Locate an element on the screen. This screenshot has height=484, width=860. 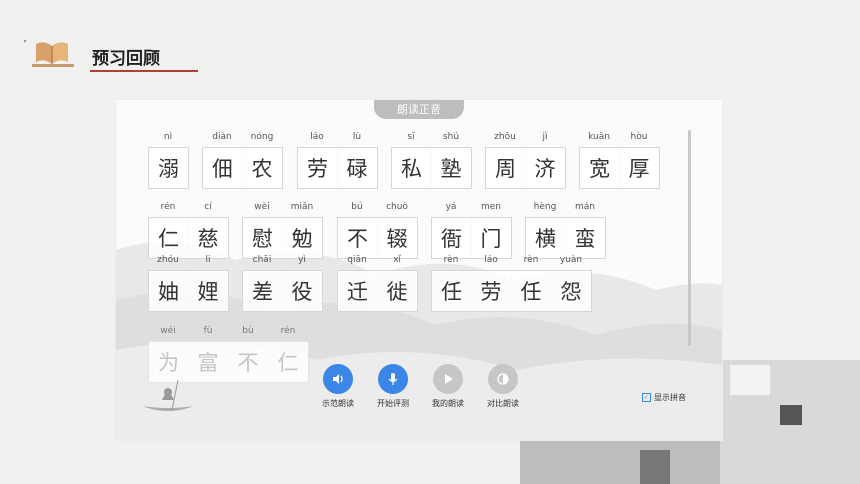
word-card: nì 溺 is located at coordinates (168, 163).